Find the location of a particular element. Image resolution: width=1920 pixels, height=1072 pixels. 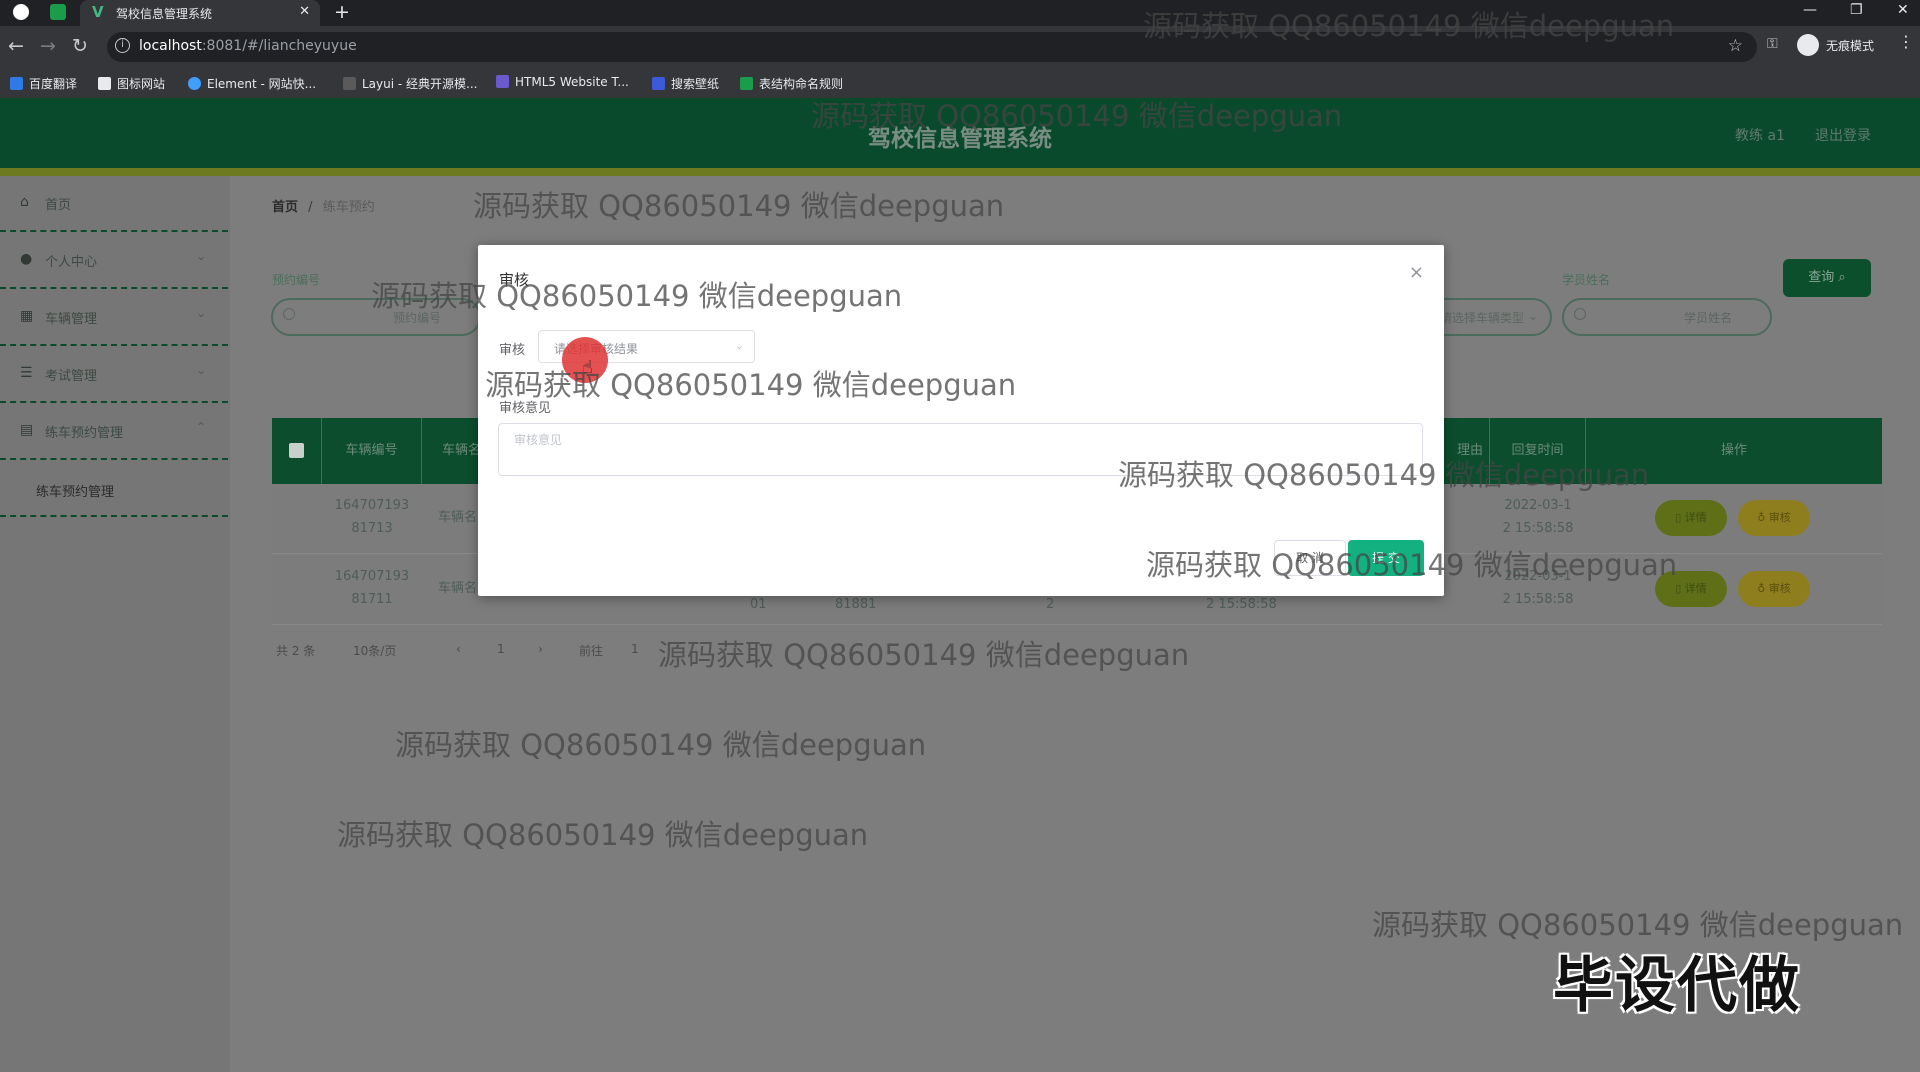

promo-text: 毕设代做 is located at coordinates (1677, 986).